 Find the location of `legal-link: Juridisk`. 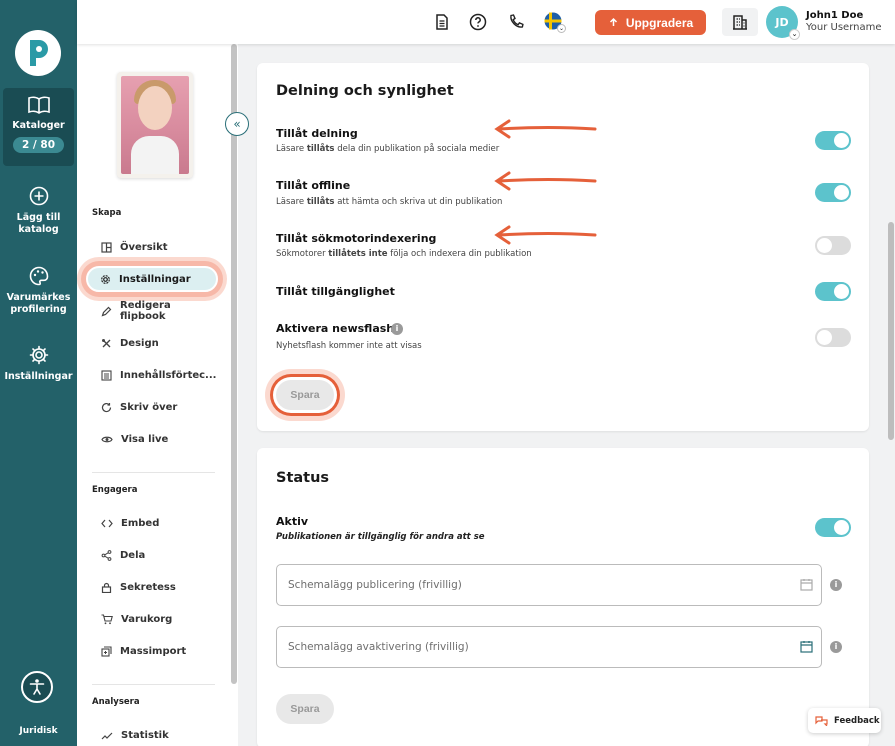

legal-link: Juridisk is located at coordinates (38, 731).